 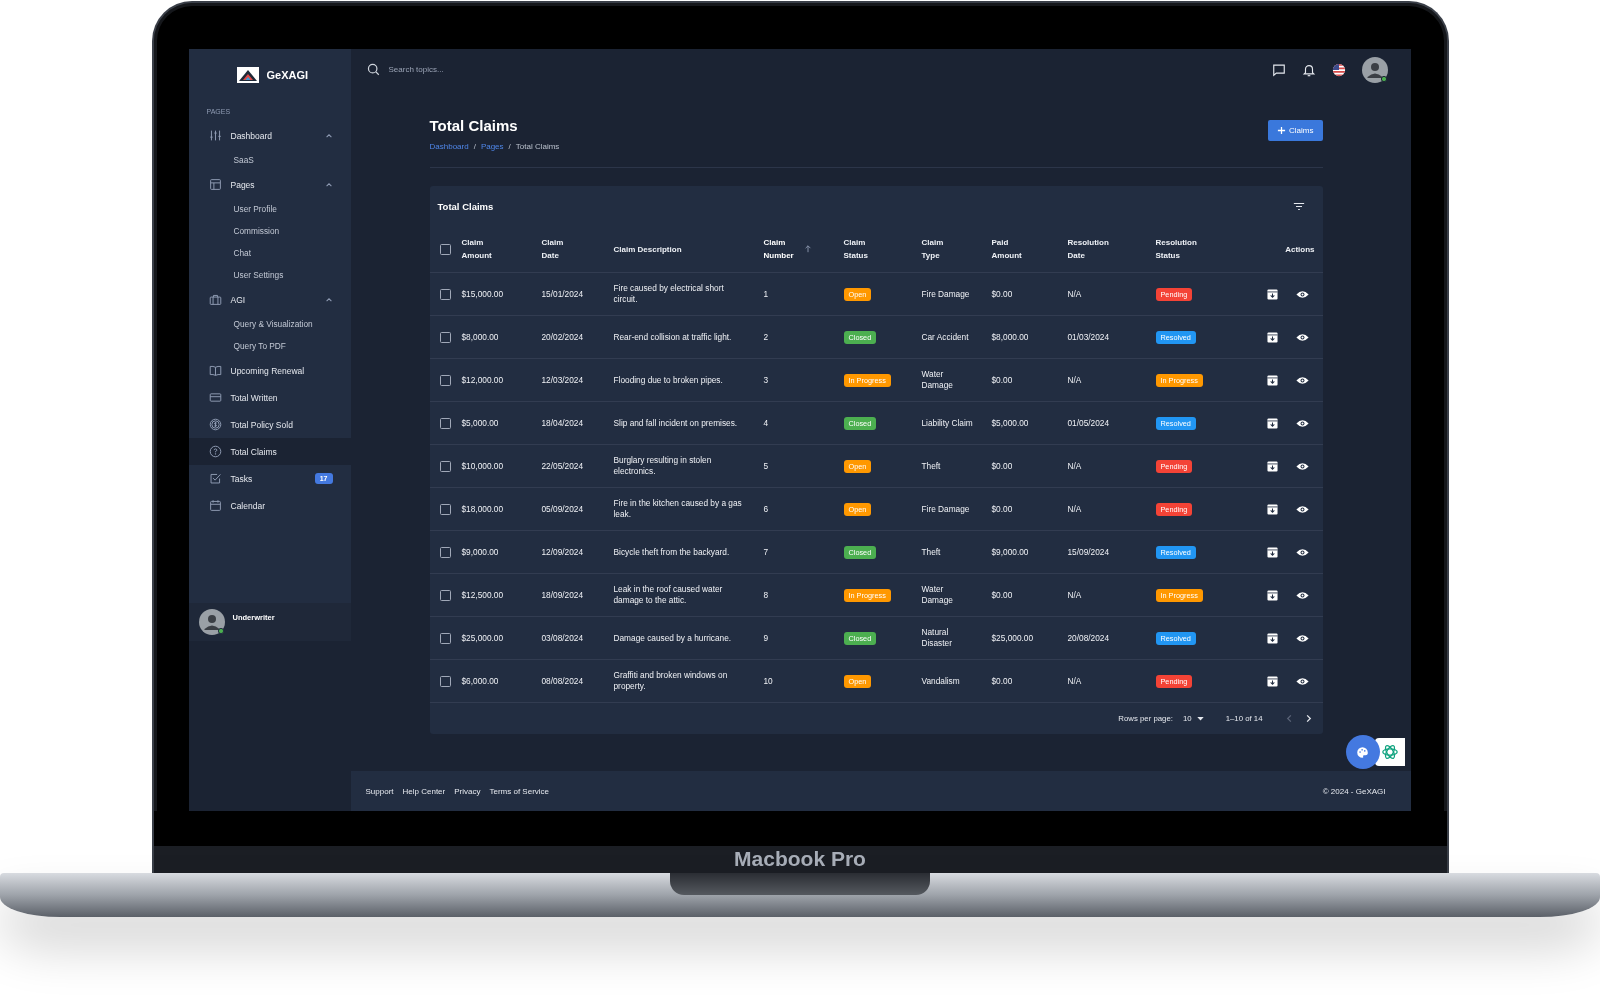 I want to click on column-header: Claim Status, so click(x=855, y=249).